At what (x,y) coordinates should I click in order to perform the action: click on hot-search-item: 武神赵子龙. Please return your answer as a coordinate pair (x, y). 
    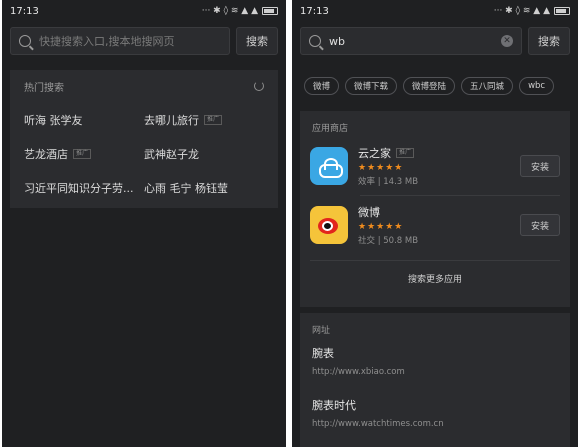
    Looking at the image, I should click on (204, 154).